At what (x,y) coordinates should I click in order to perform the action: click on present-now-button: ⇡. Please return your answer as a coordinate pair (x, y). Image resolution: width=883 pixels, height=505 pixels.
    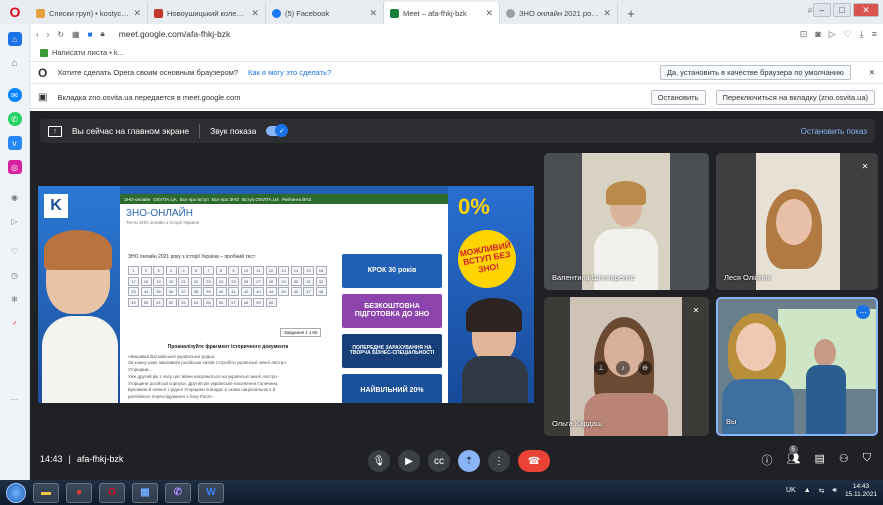
    Looking at the image, I should click on (469, 461).